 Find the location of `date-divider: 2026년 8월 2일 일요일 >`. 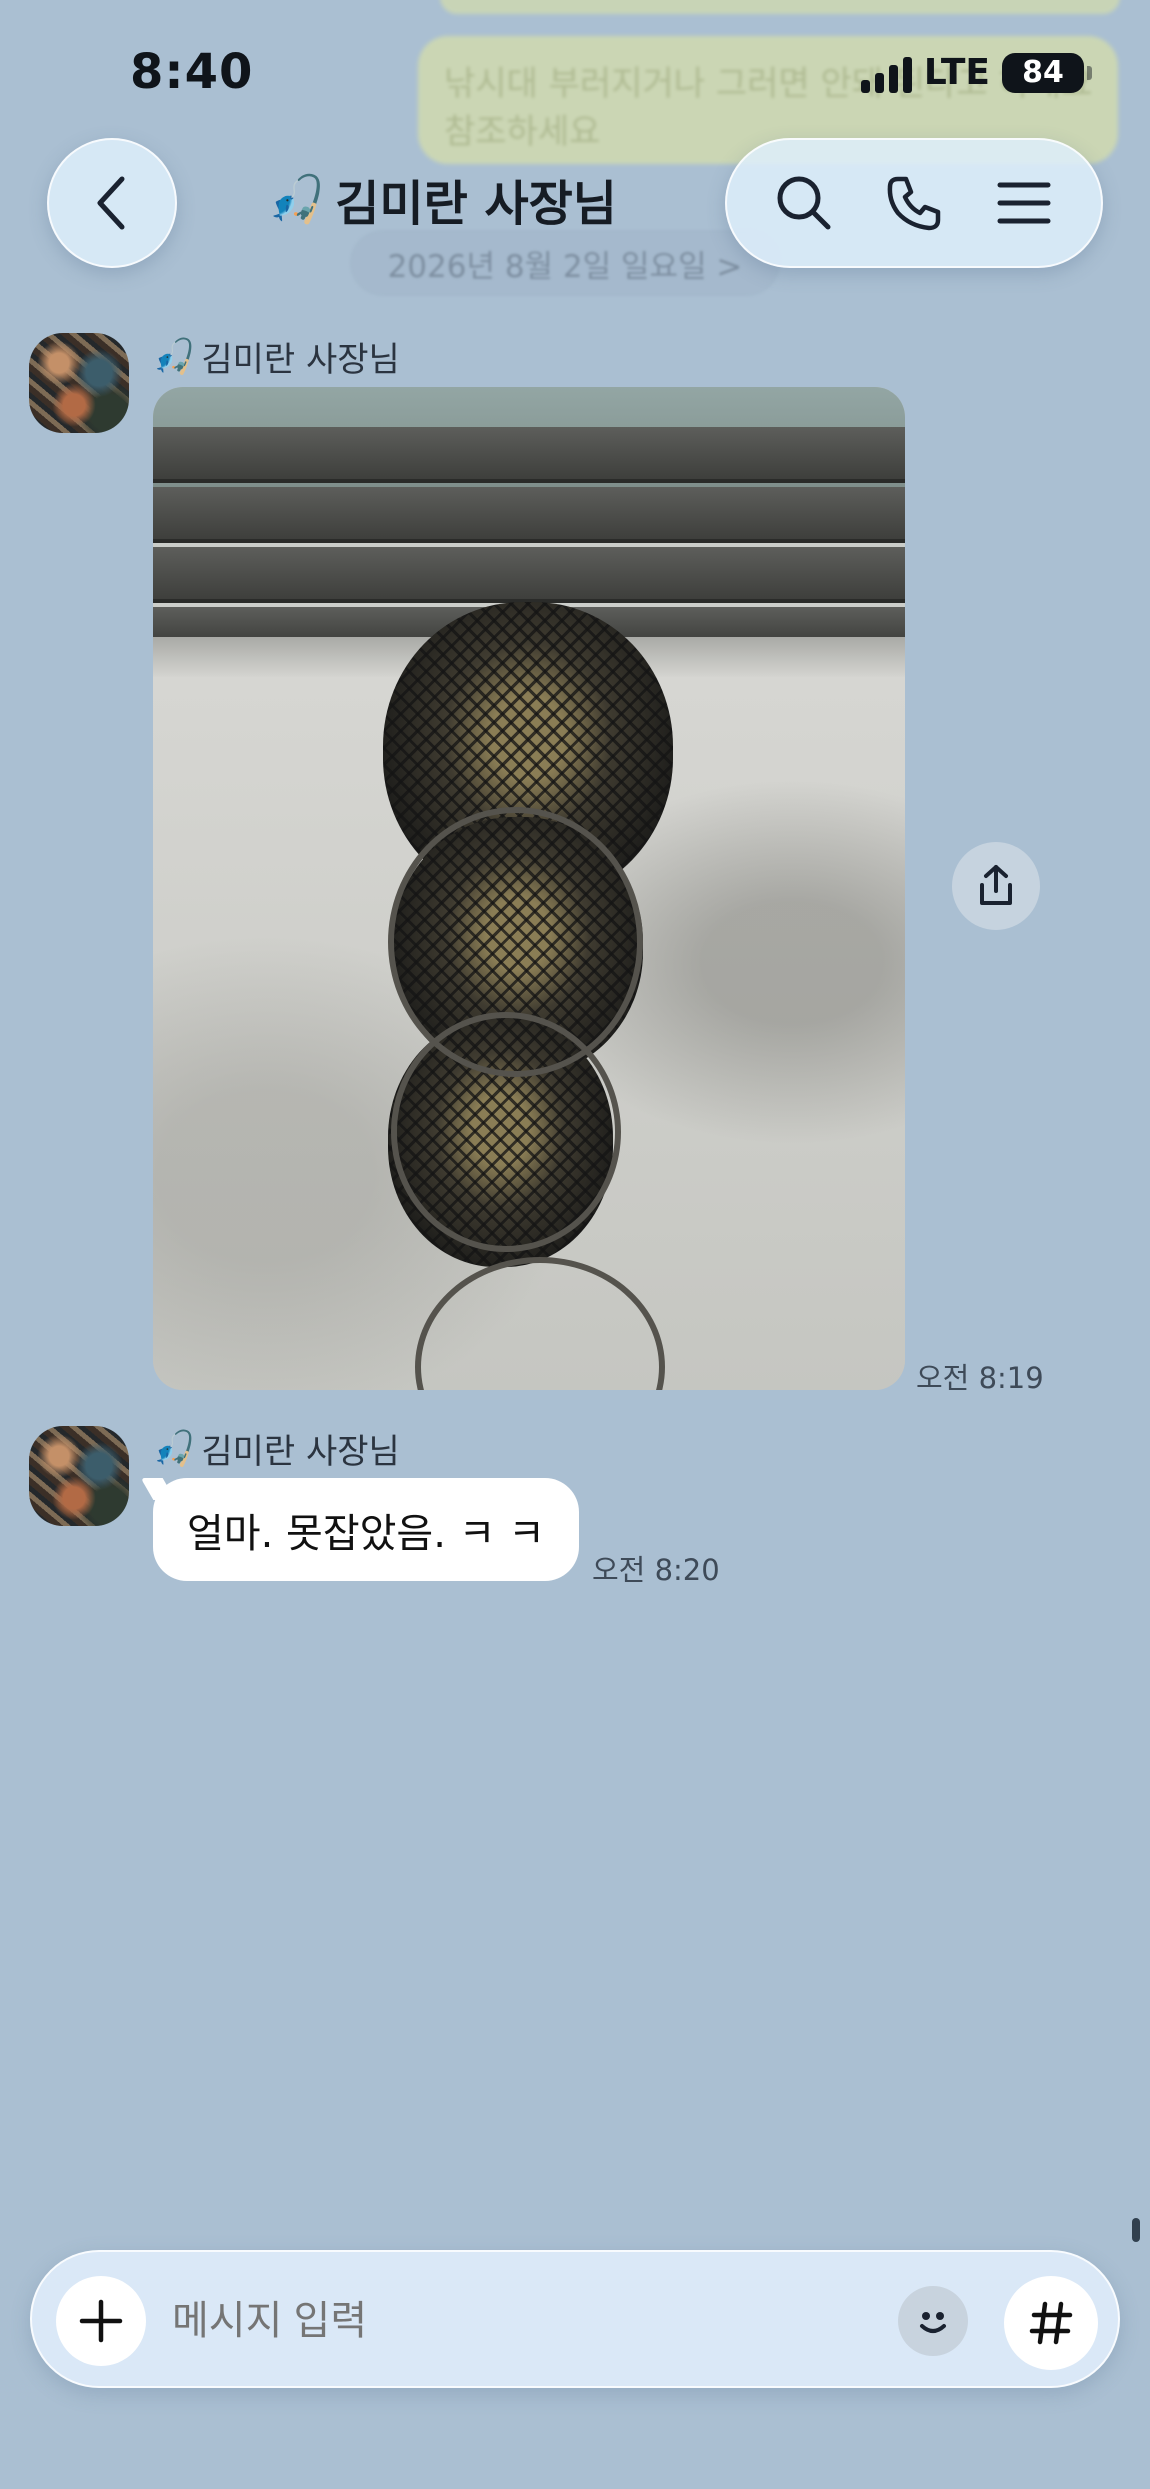

date-divider: 2026년 8월 2일 일요일 > is located at coordinates (565, 263).